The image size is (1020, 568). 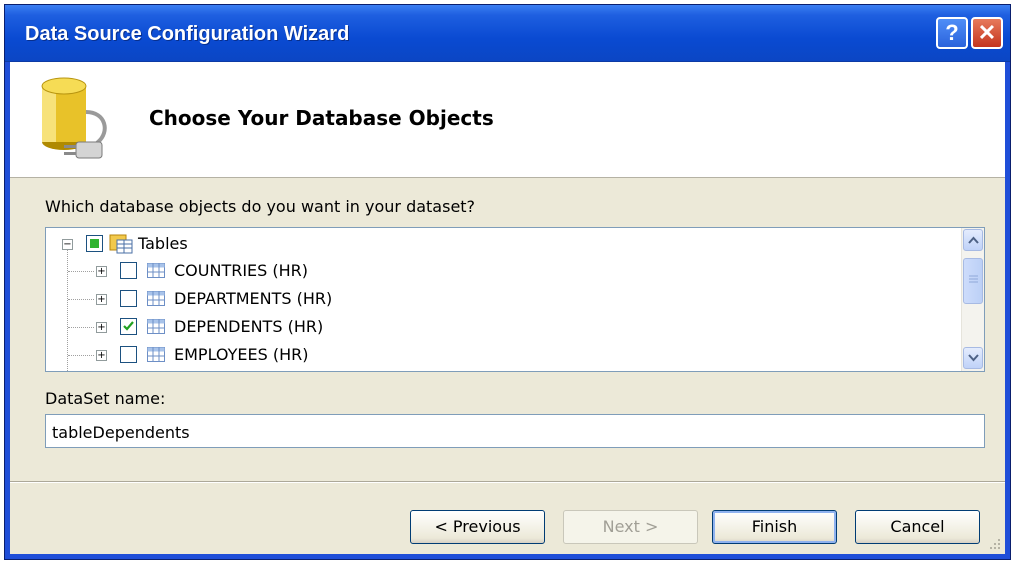 I want to click on dataset-name-input: tableDependents, so click(x=515, y=431).